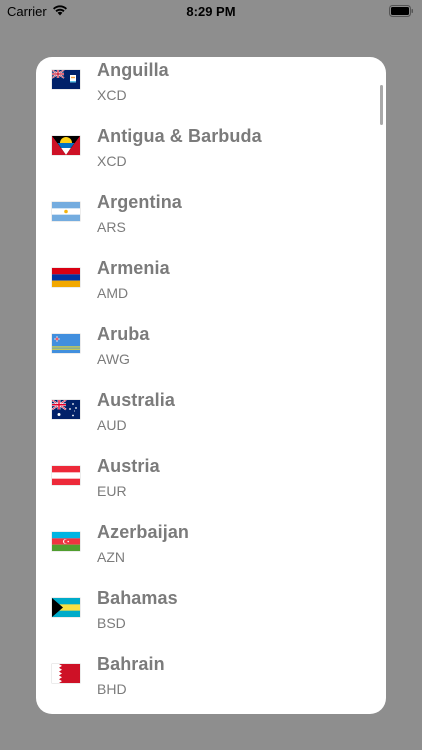  I want to click on currency-code: BSD, so click(111, 623).